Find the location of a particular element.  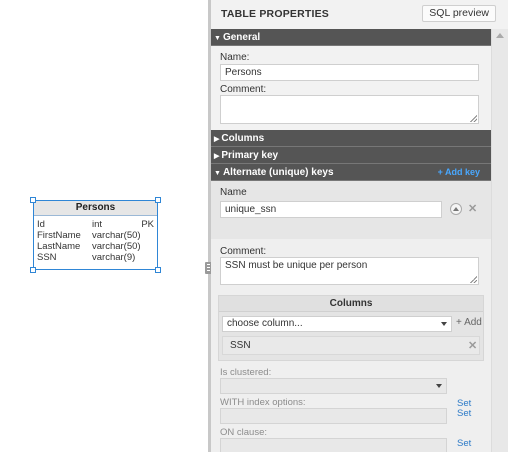

column-name: Id is located at coordinates (41, 224).